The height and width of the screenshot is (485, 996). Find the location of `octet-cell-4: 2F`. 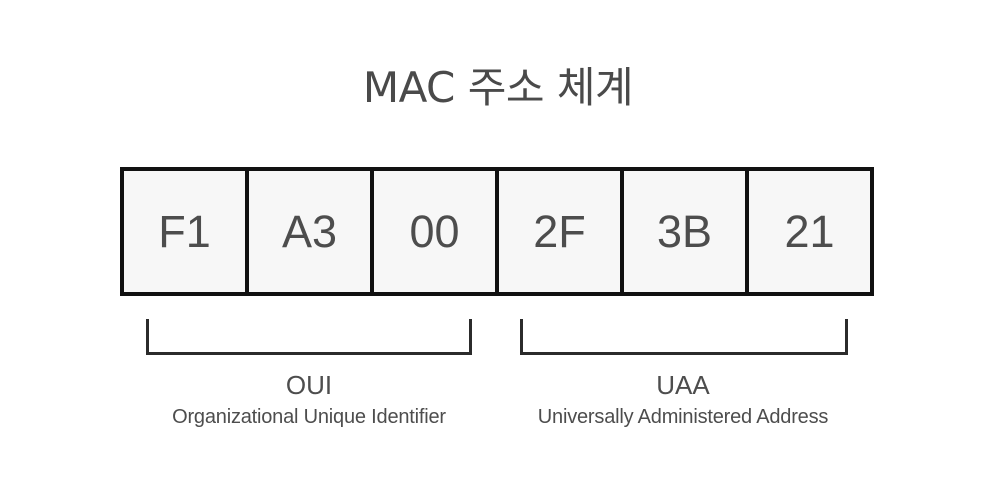

octet-cell-4: 2F is located at coordinates (561, 231).